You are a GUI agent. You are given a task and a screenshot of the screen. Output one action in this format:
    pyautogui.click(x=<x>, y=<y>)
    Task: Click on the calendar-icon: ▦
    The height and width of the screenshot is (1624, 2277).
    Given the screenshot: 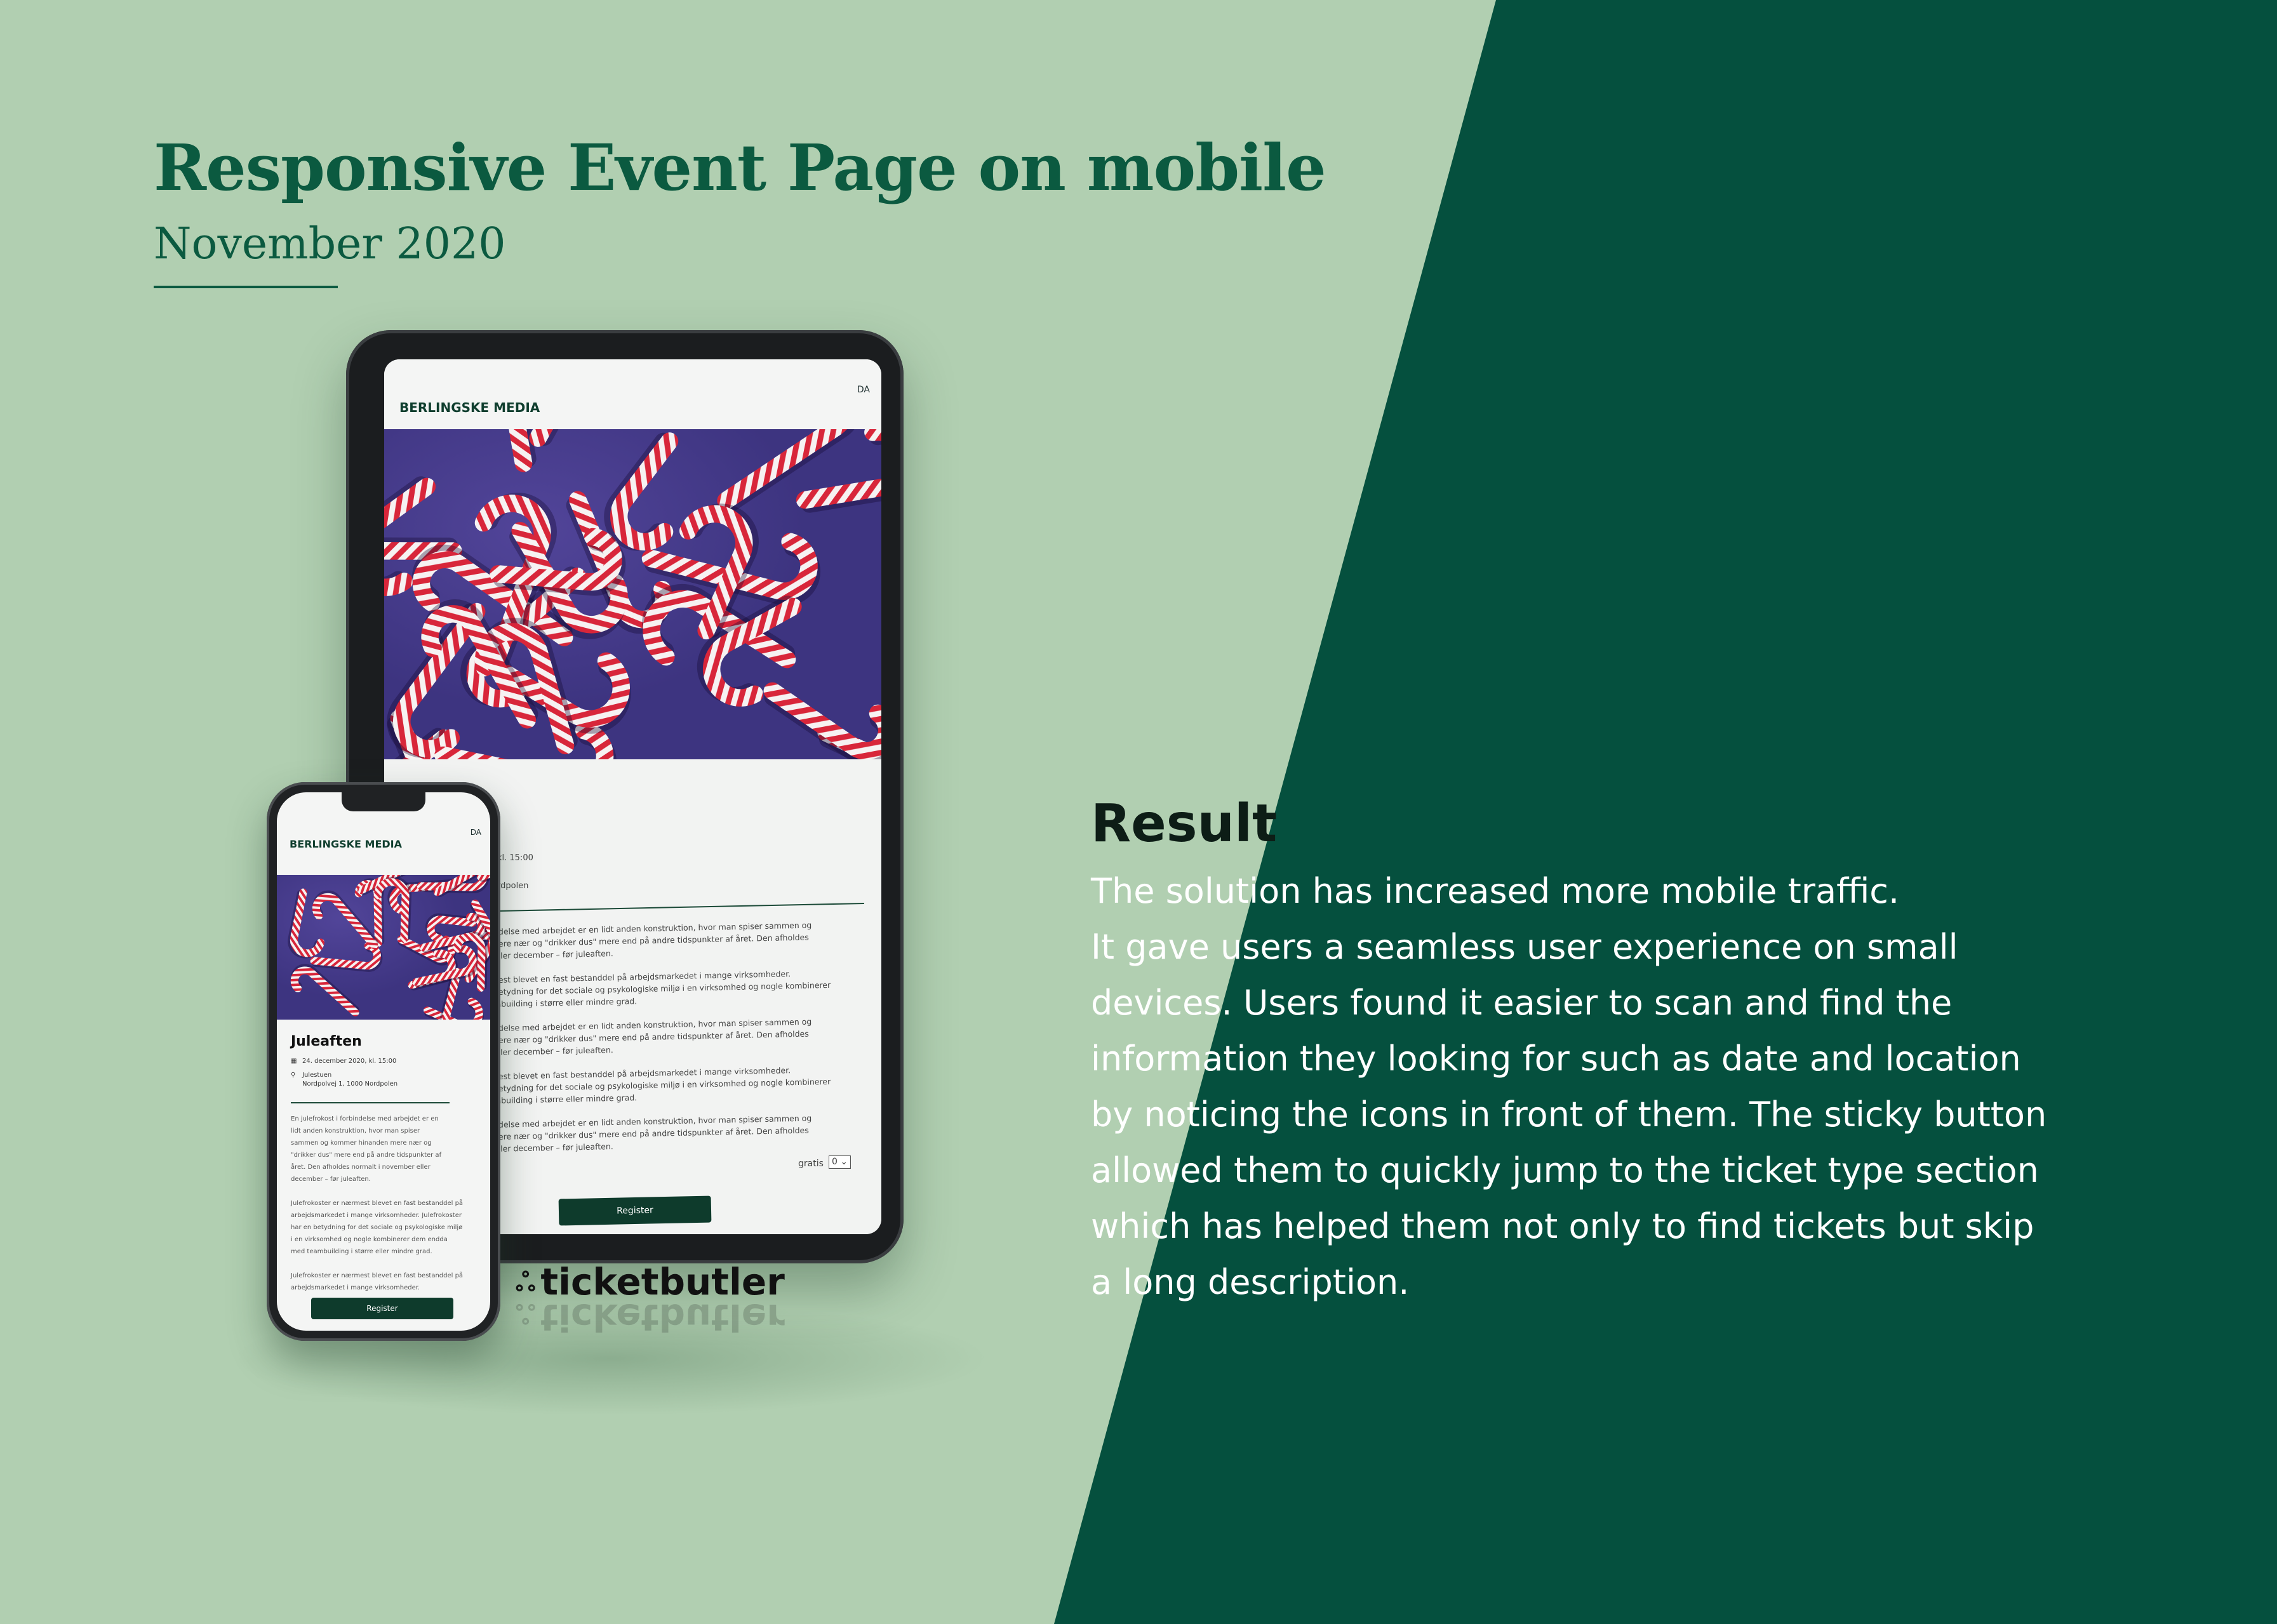 What is the action you would take?
    pyautogui.click(x=294, y=1061)
    